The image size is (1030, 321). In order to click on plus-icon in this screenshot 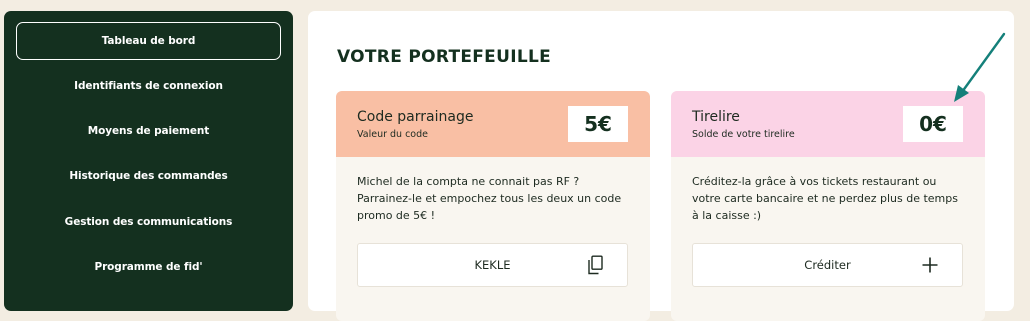, I will do `click(930, 265)`.